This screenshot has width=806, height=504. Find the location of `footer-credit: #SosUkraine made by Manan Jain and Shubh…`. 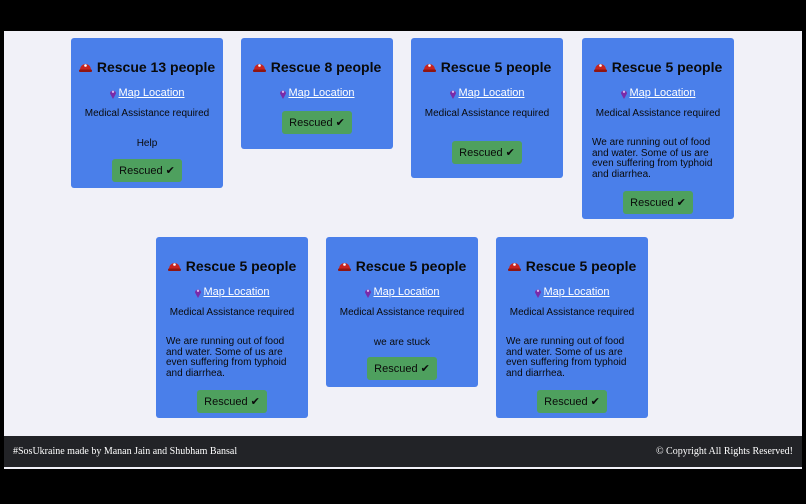

footer-credit: #SosUkraine made by Manan Jain and Shubh… is located at coordinates (125, 451).